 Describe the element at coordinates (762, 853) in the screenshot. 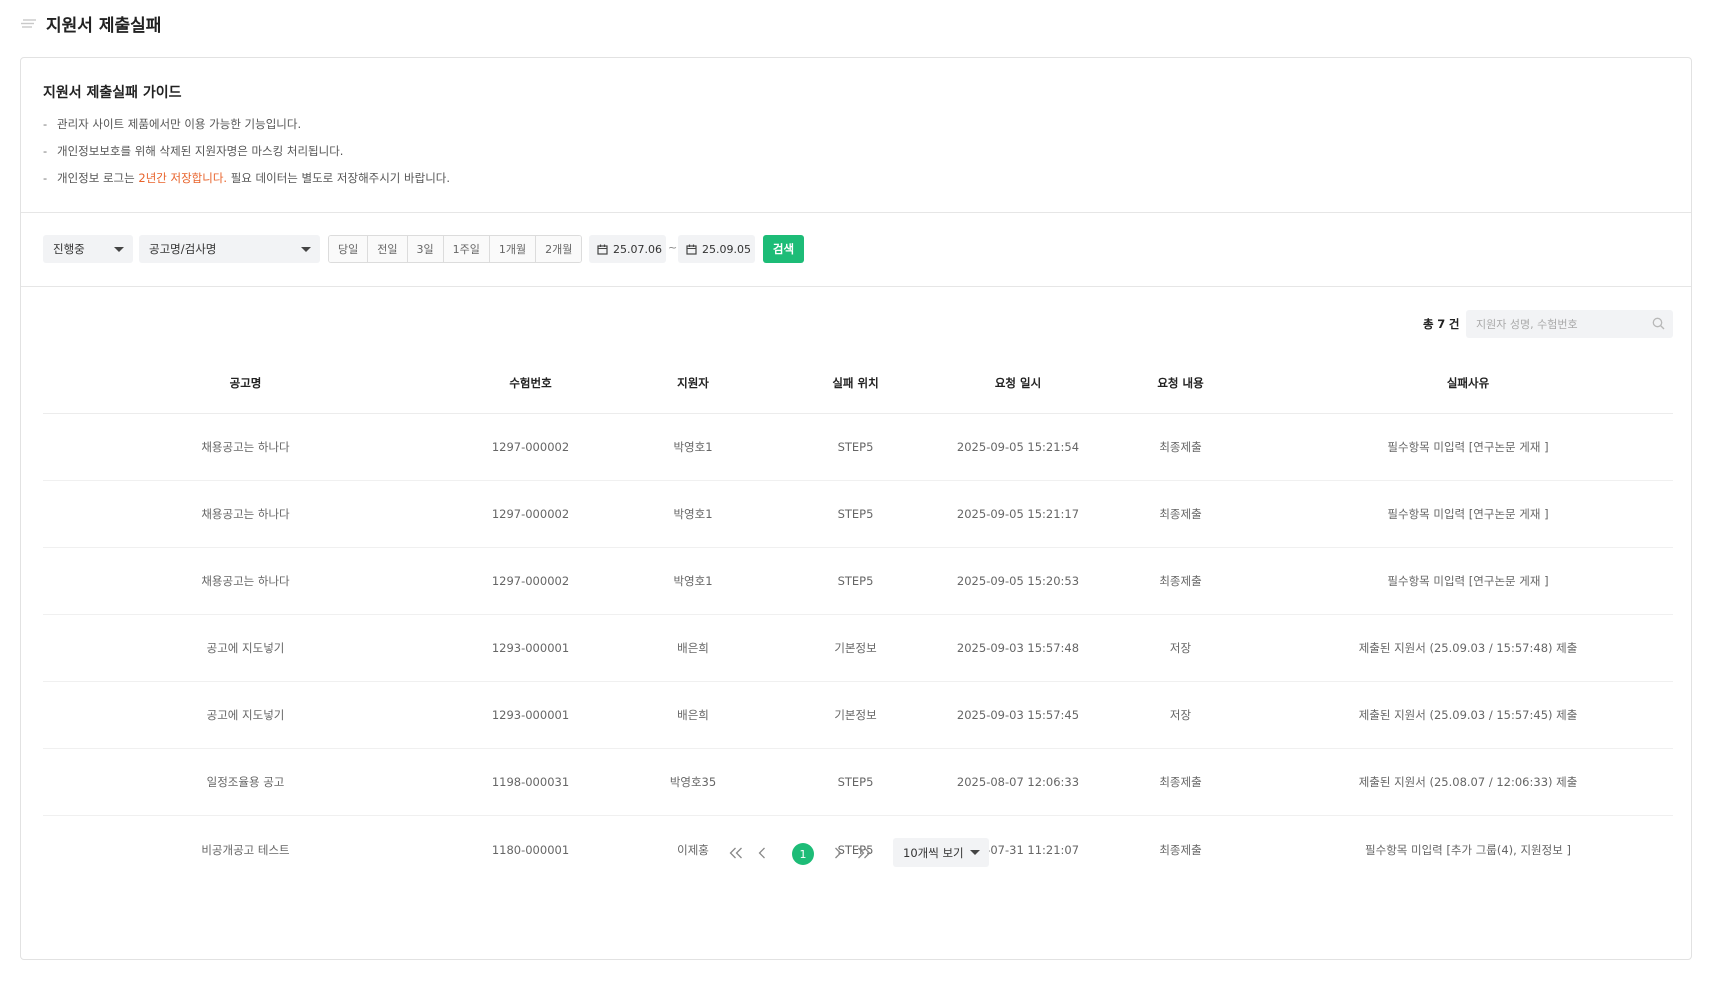

I see `prev-page-icon` at that location.